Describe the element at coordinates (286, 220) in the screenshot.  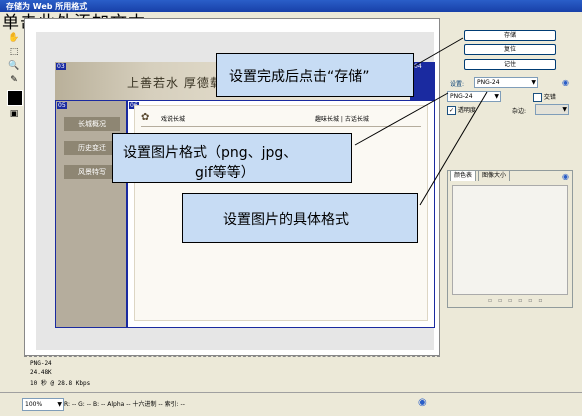
I see `callout-detail-text: 设置图片的具体格式` at that location.